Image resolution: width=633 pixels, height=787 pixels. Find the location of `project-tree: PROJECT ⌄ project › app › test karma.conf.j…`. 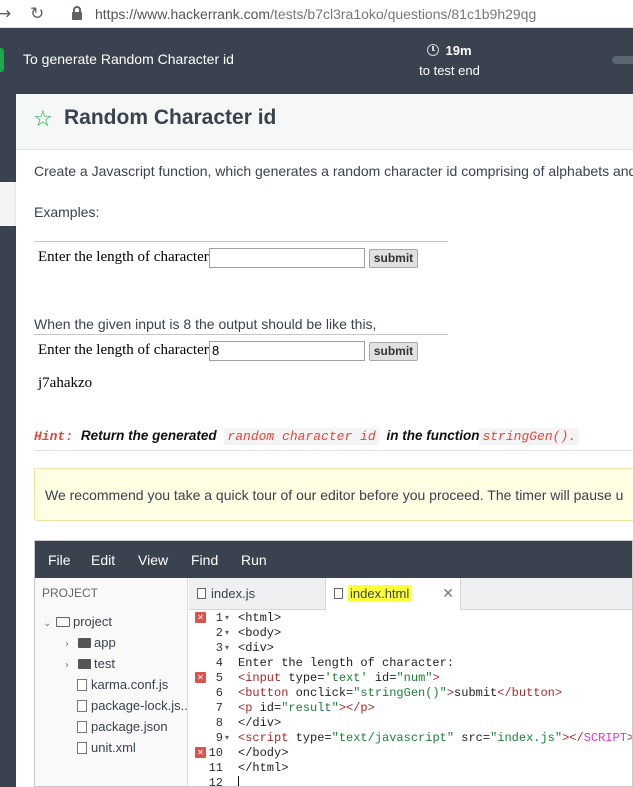

project-tree: PROJECT ⌄ project › app › test karma.conf.j… is located at coordinates (113, 682).